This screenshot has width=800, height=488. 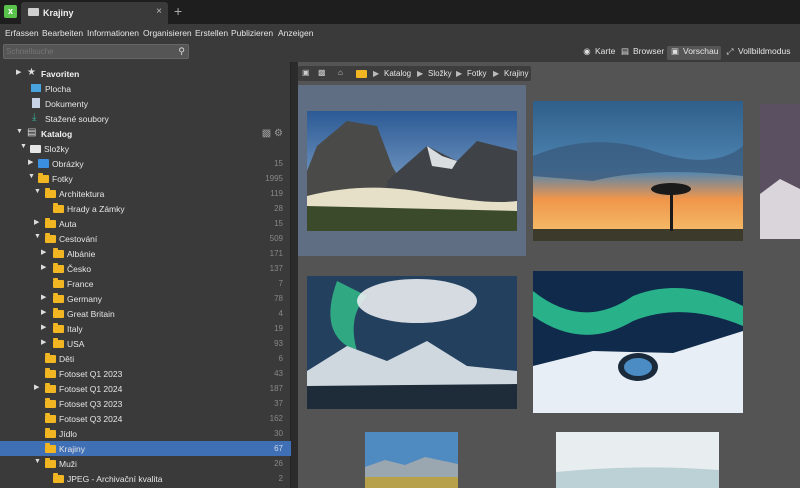 I want to click on tree-item: Fotoset Q3 2024 162, so click(x=145, y=418).